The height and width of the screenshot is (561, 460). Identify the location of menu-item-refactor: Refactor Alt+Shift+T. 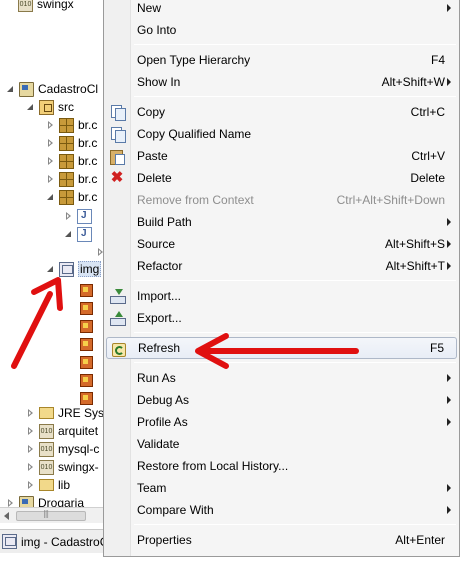
(281, 266).